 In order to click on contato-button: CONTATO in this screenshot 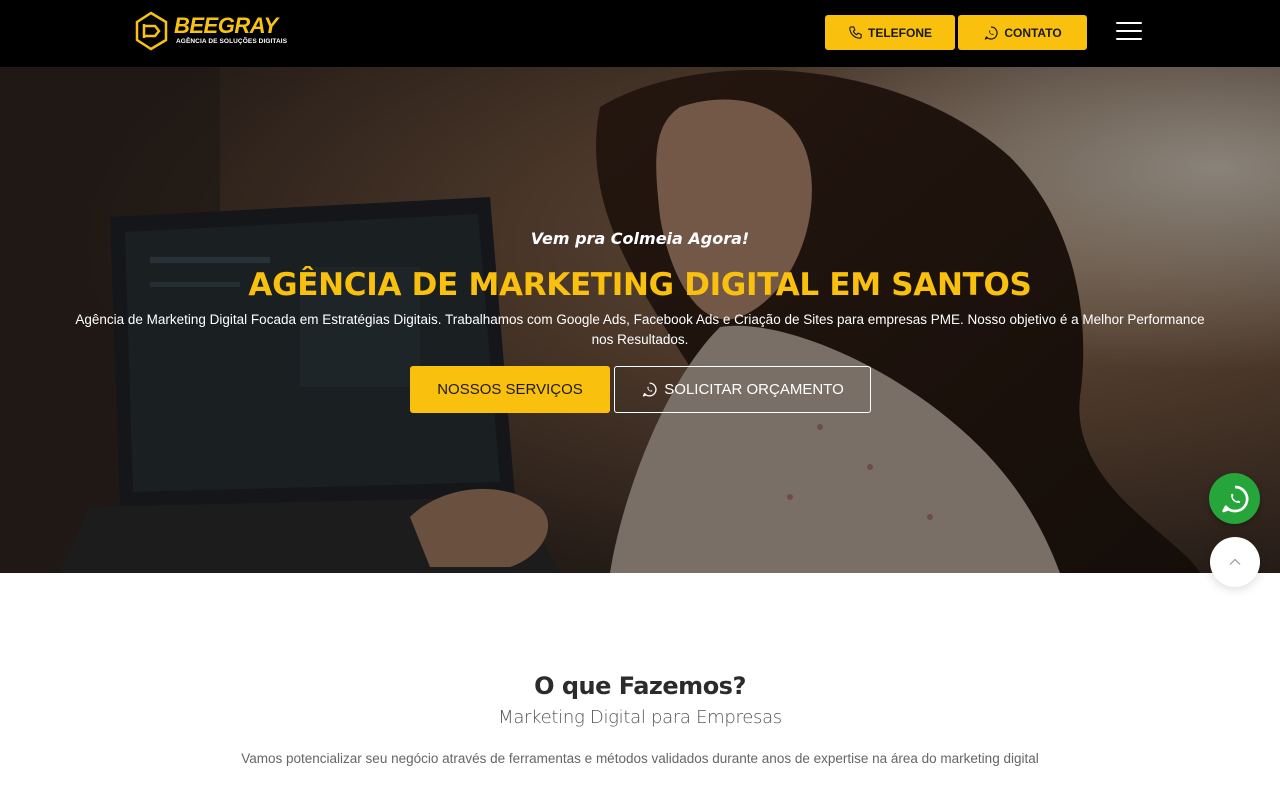, I will do `click(1022, 32)`.